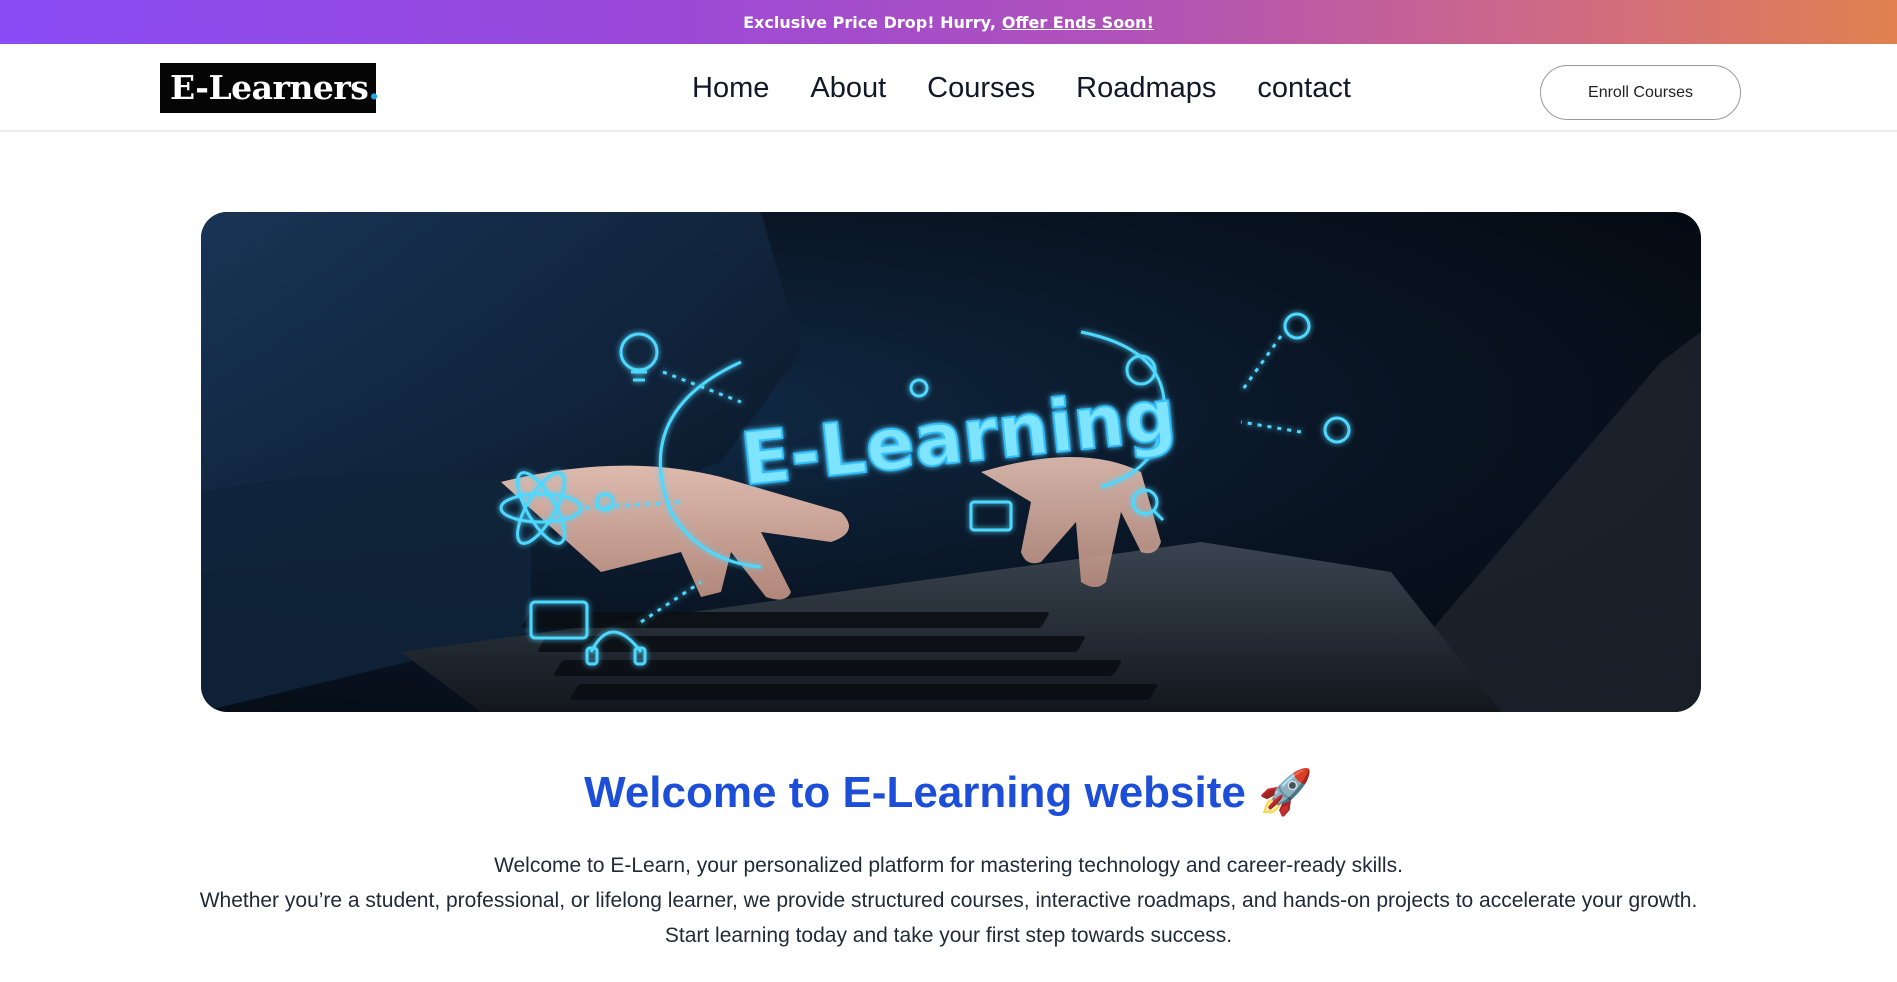 Image resolution: width=1897 pixels, height=982 pixels. I want to click on promo-text: Exclusive Price Drop! Hurry,, so click(869, 22).